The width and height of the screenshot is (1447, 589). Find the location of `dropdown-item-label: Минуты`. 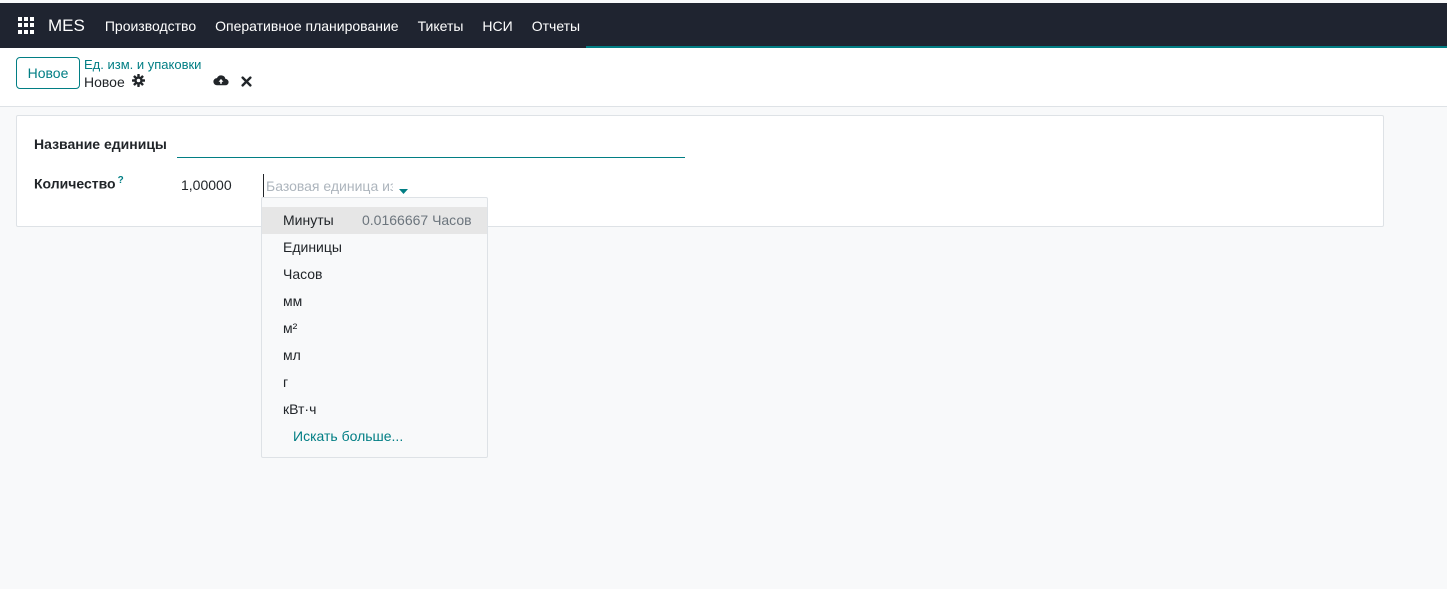

dropdown-item-label: Минуты is located at coordinates (308, 220).